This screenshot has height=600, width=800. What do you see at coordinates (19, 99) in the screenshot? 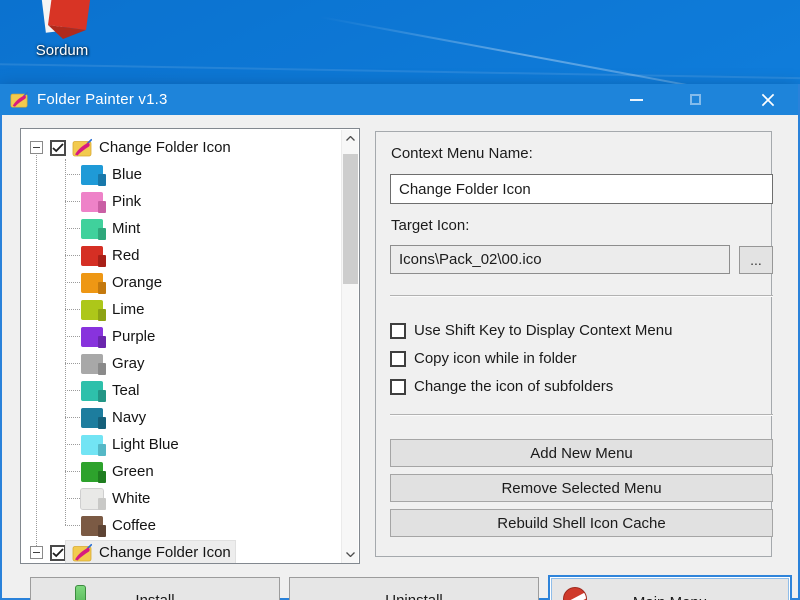
I see `app-icon` at bounding box center [19, 99].